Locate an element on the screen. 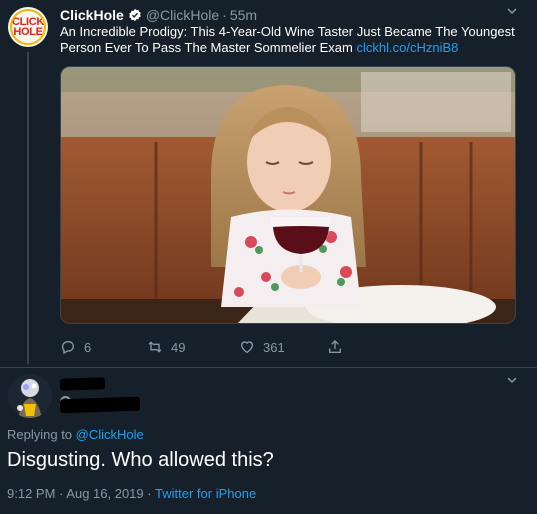 This screenshot has height=514, width=537. redacted-handle is located at coordinates (100, 405).